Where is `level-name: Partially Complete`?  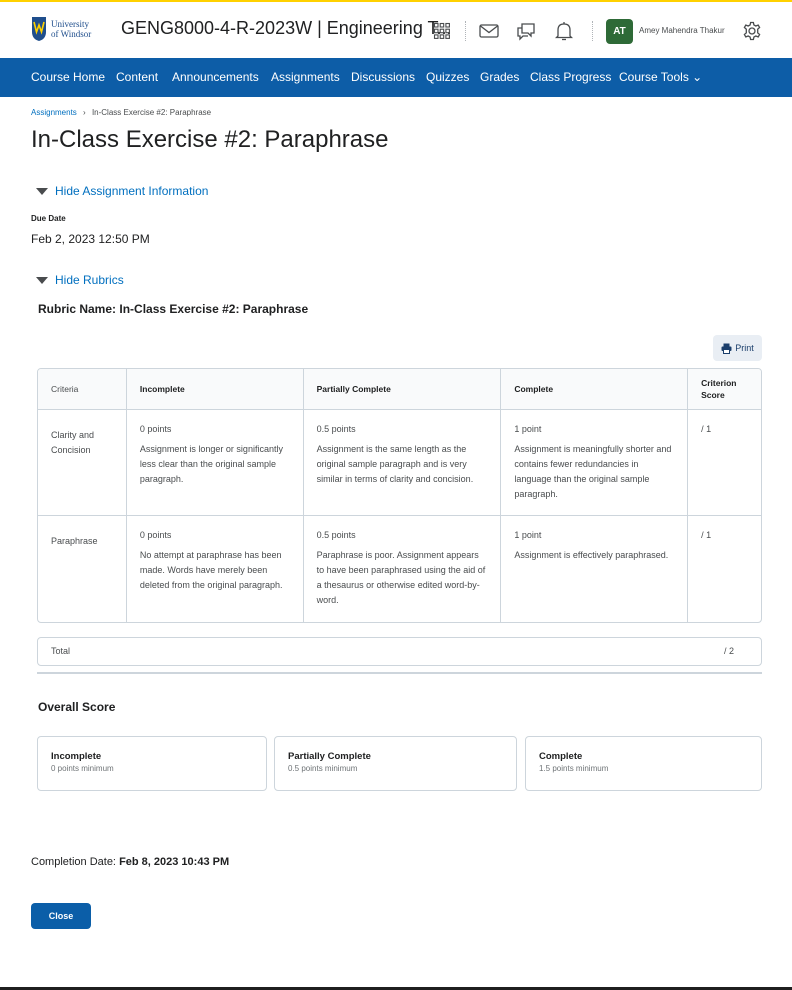
level-name: Partially Complete is located at coordinates (329, 756).